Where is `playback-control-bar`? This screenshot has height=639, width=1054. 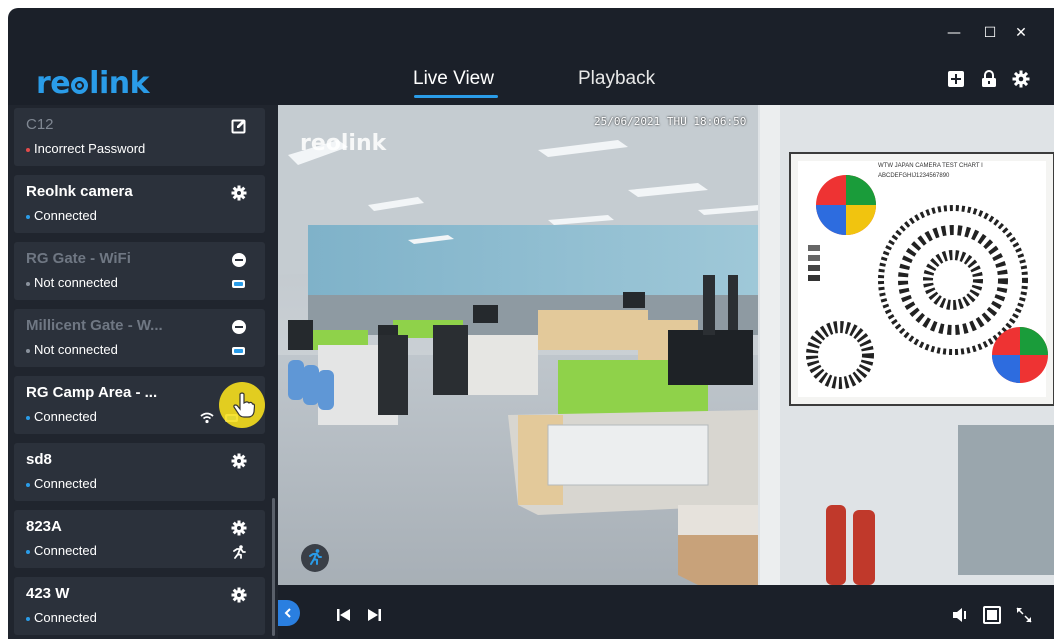
playback-control-bar is located at coordinates (666, 612).